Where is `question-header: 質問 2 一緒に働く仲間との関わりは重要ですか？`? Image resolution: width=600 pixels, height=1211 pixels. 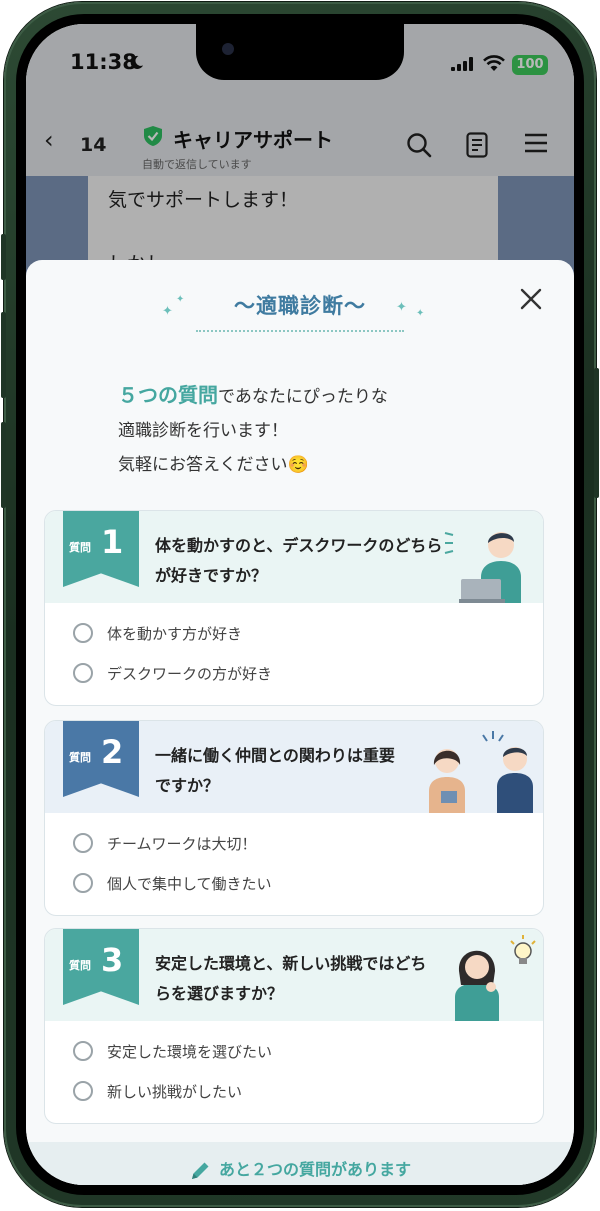 question-header: 質問 2 一緒に働く仲間との関わりは重要ですか？ is located at coordinates (294, 767).